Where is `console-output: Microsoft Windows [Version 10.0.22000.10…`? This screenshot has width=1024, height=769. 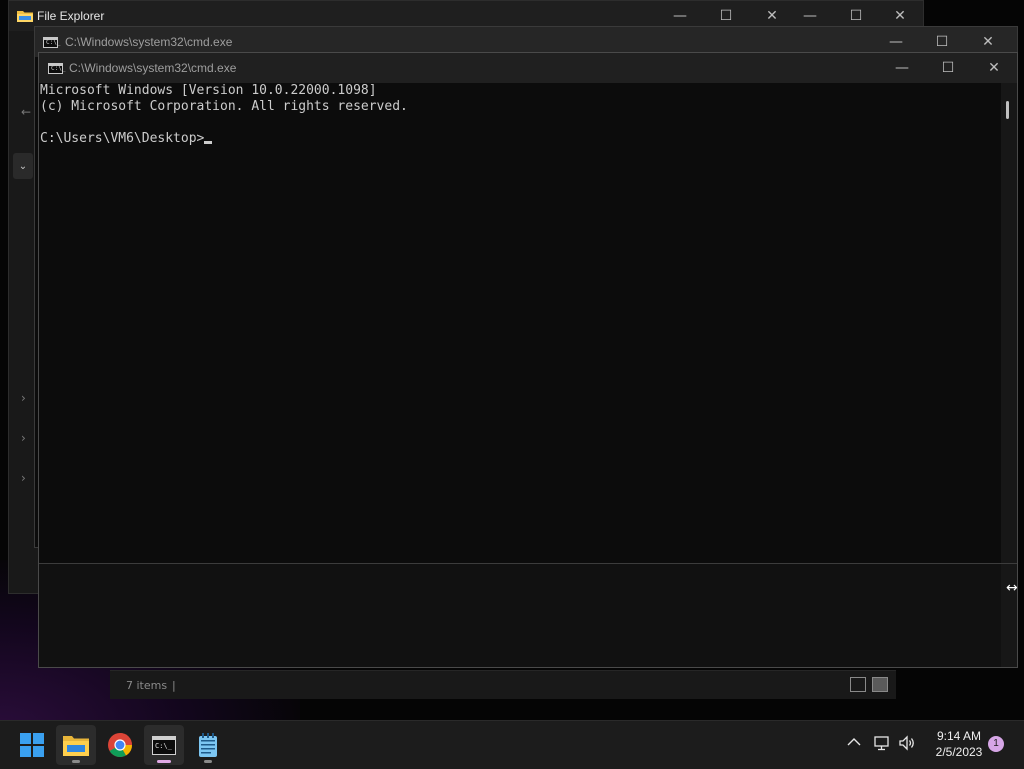 console-output: Microsoft Windows [Version 10.0.22000.10… is located at coordinates (223, 115).